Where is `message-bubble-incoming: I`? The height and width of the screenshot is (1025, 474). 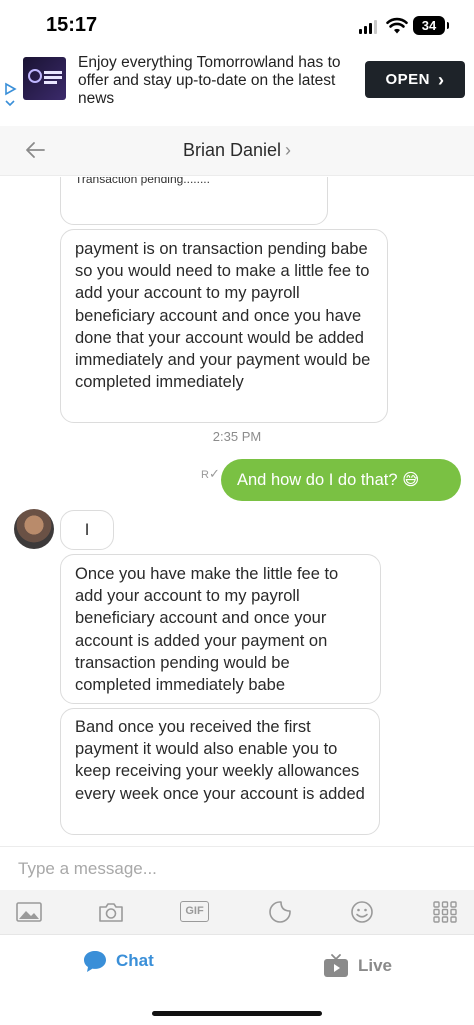 message-bubble-incoming: I is located at coordinates (87, 530).